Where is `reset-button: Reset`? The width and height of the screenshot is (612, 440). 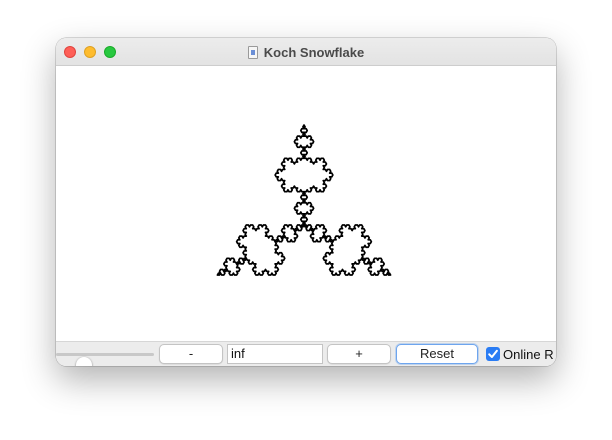 reset-button: Reset is located at coordinates (437, 354).